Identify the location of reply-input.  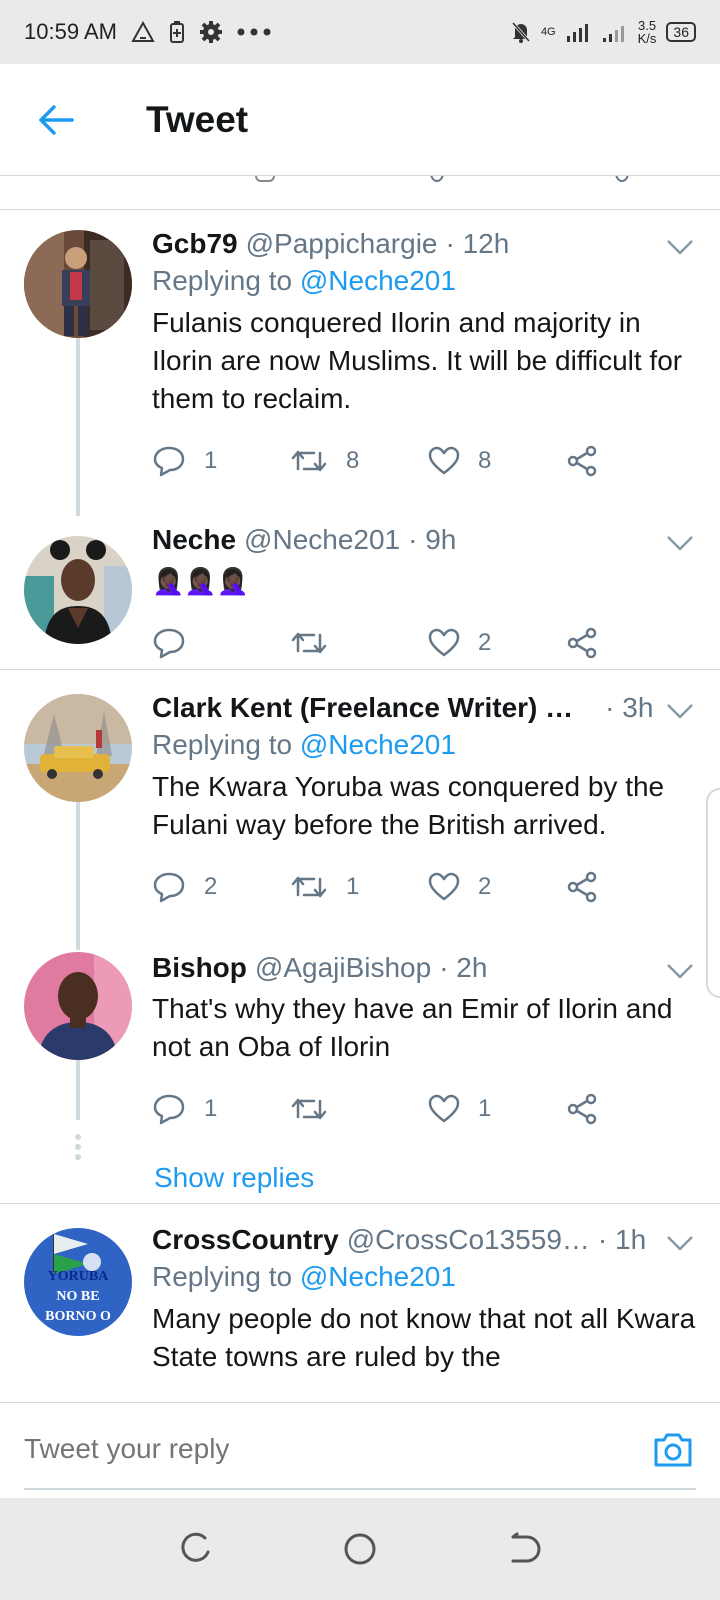
(314, 1449).